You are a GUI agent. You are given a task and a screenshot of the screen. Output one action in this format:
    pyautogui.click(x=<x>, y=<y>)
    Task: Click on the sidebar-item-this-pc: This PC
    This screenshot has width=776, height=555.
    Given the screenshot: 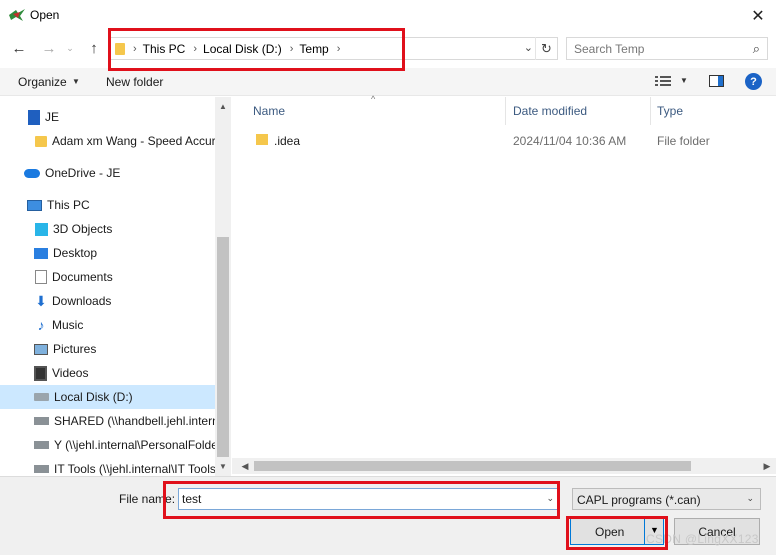 What is the action you would take?
    pyautogui.click(x=107, y=205)
    